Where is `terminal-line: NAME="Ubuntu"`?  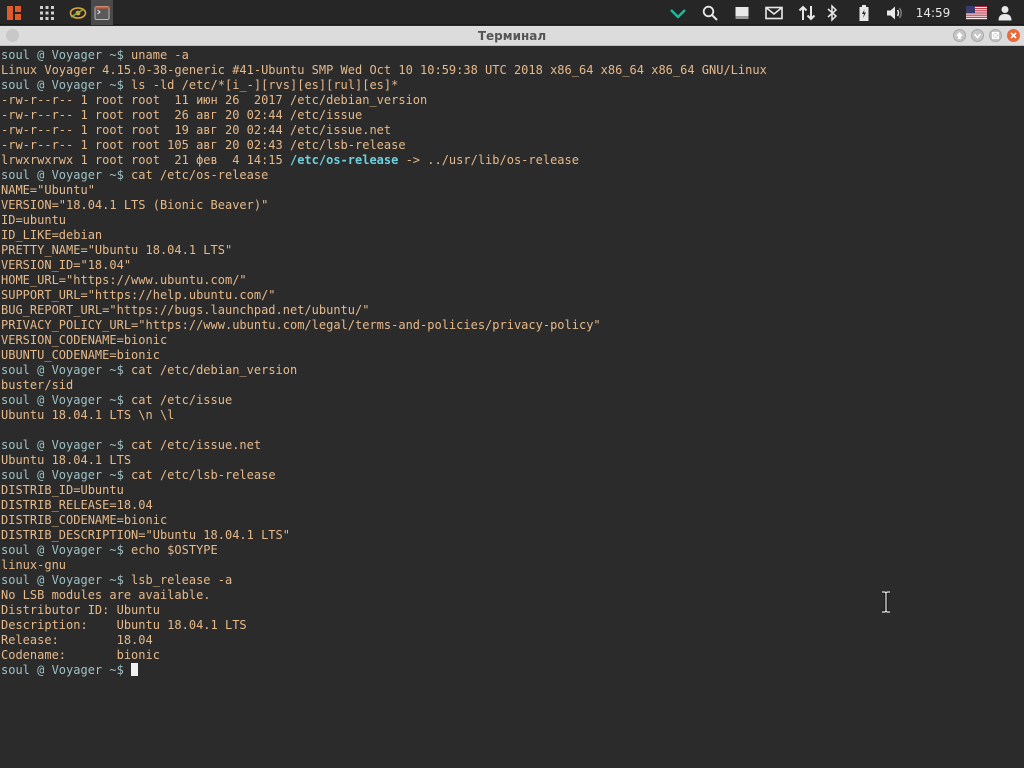
terminal-line: NAME="Ubuntu" is located at coordinates (384, 190).